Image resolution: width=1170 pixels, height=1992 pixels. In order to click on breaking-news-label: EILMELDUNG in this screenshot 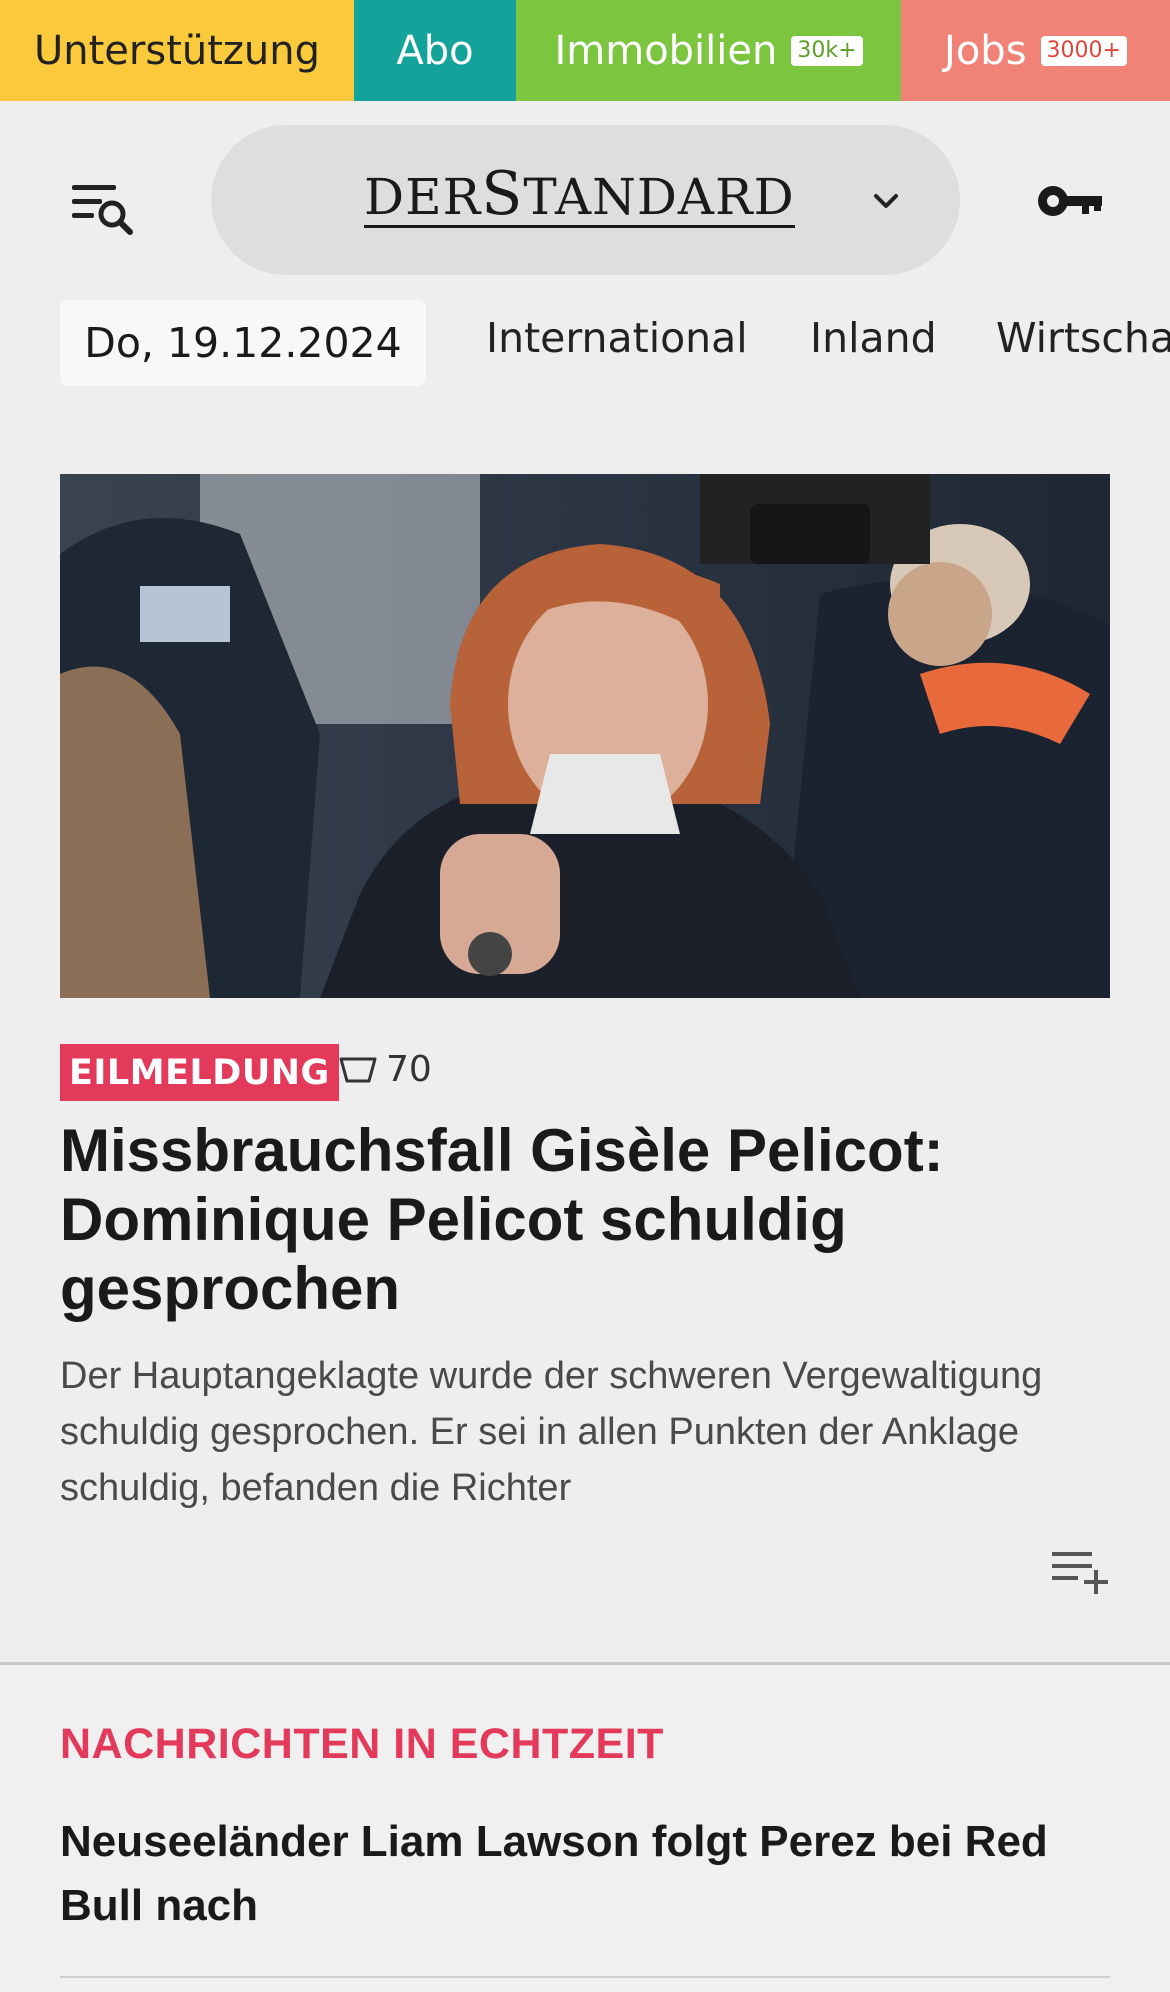, I will do `click(199, 1072)`.